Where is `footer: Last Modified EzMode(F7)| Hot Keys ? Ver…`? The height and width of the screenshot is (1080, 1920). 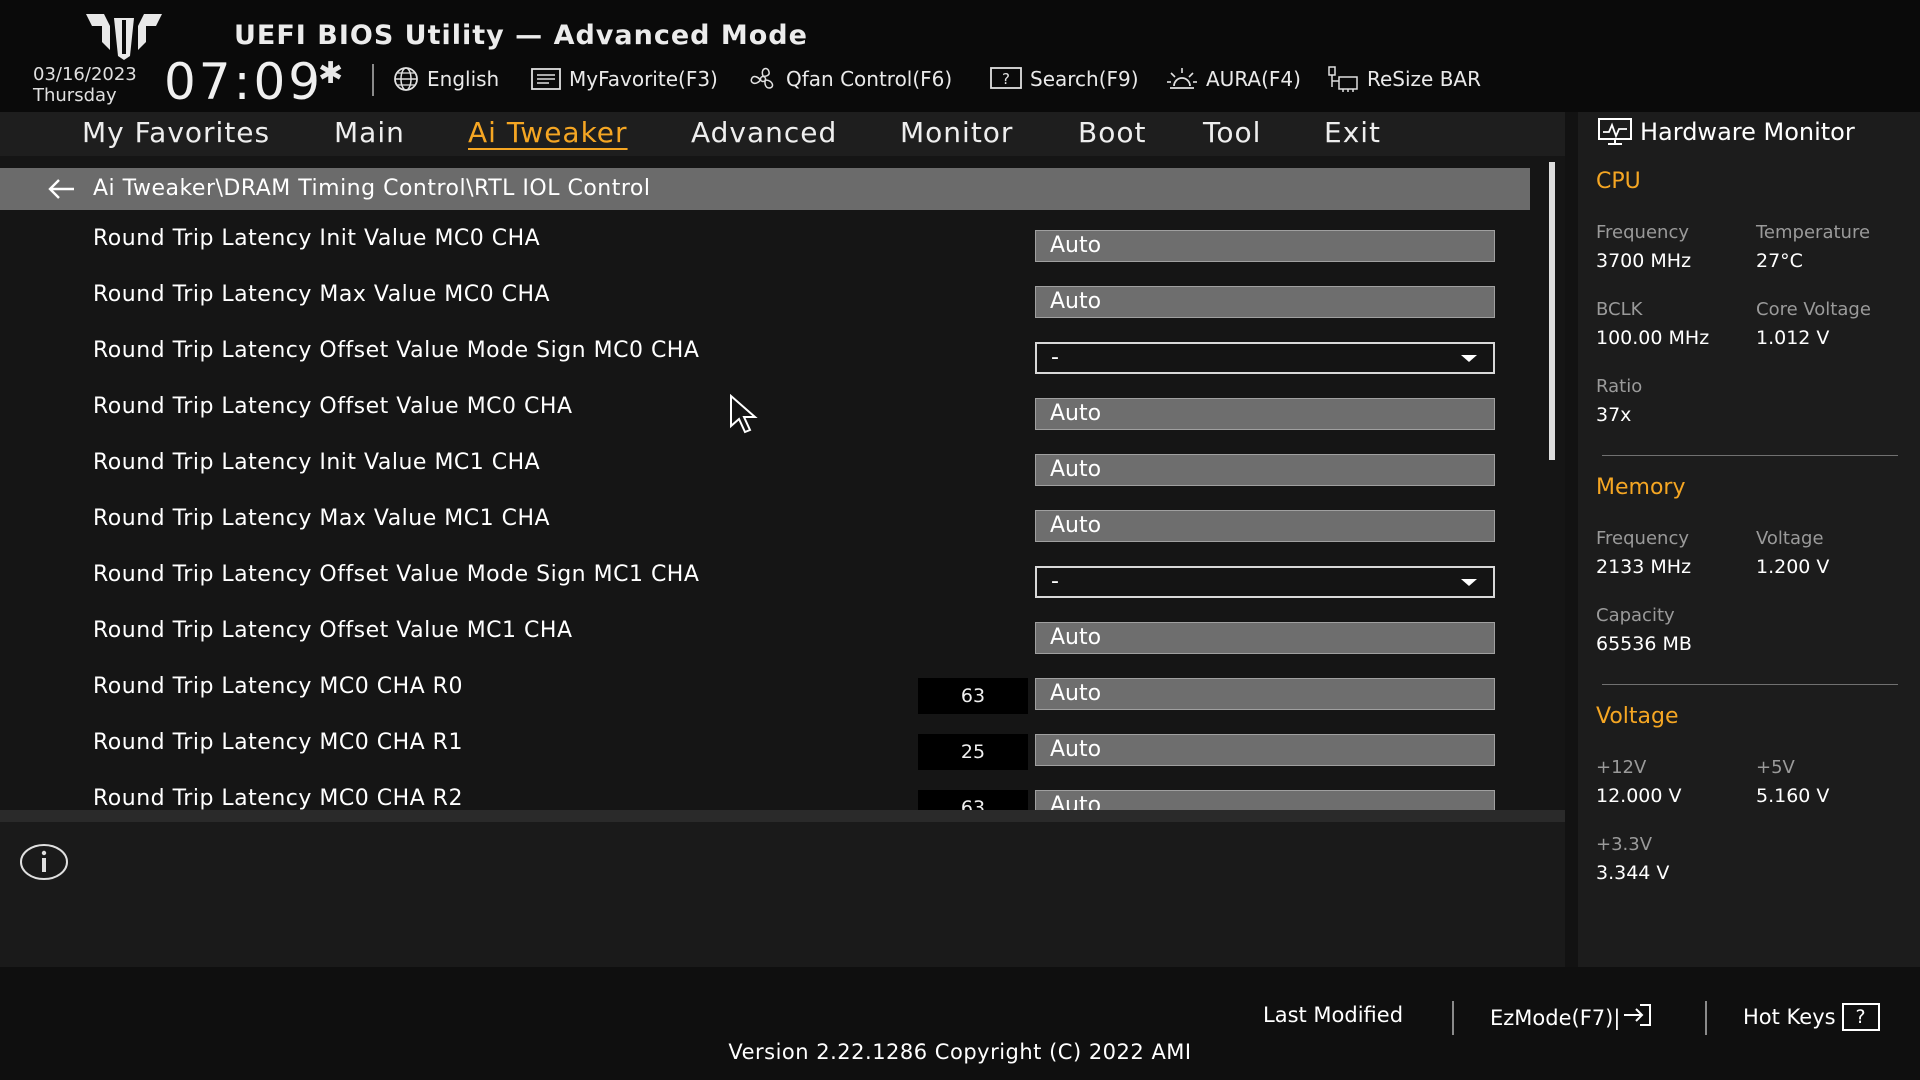
footer: Last Modified EzMode(F7)| Hot Keys ? Ver… is located at coordinates (960, 1023).